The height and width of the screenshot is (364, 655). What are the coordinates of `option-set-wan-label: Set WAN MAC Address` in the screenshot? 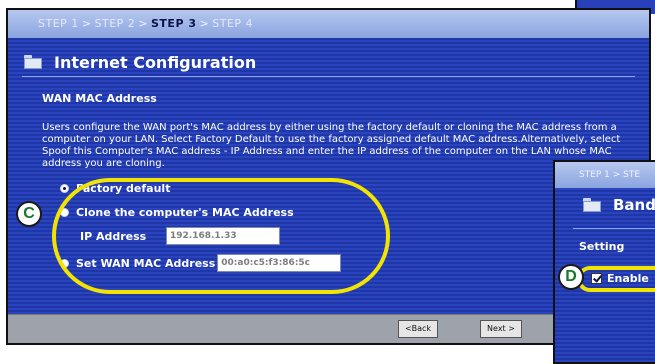 It's located at (146, 263).